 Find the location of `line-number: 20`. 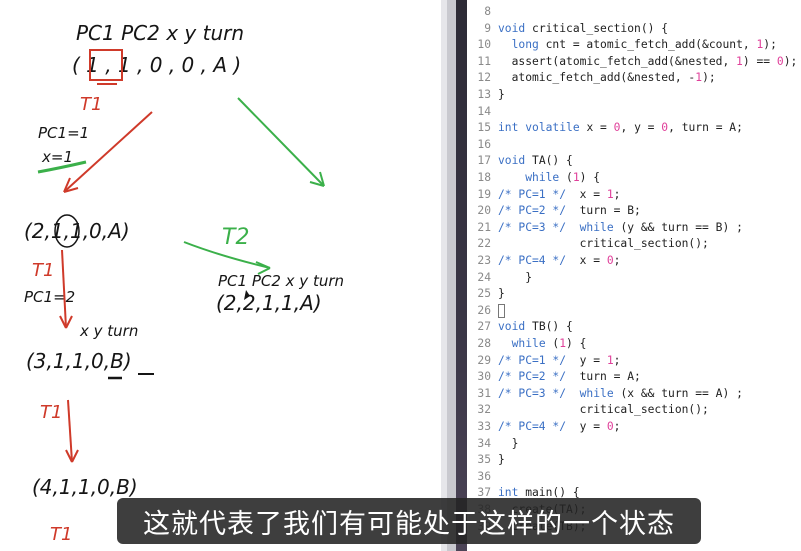

line-number: 20 is located at coordinates (484, 211).